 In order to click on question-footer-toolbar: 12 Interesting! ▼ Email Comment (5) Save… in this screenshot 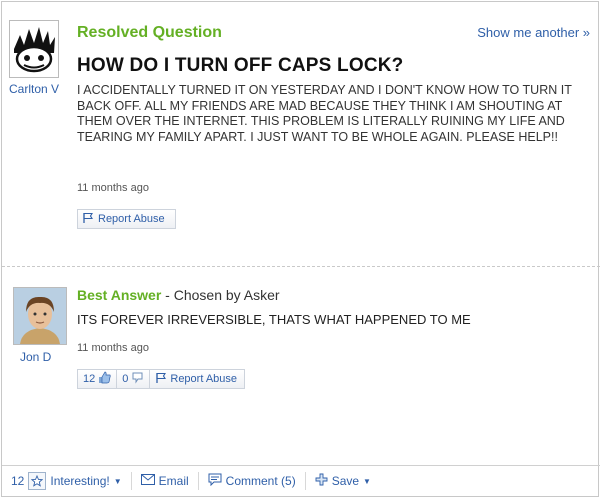, I will do `click(301, 480)`.